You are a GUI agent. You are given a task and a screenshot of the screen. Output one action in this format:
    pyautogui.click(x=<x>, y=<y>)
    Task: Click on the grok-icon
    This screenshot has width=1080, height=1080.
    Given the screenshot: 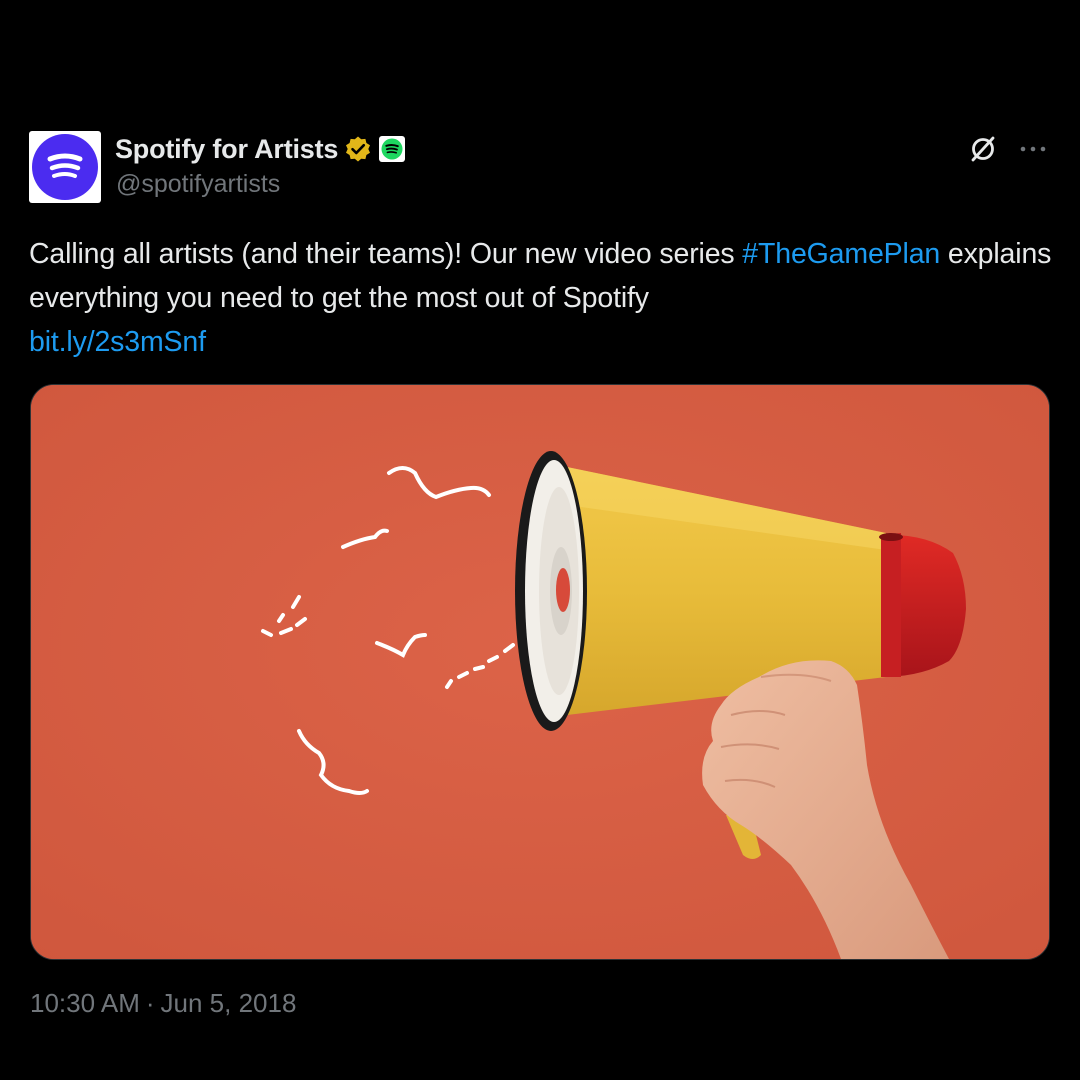 What is the action you would take?
    pyautogui.click(x=983, y=149)
    